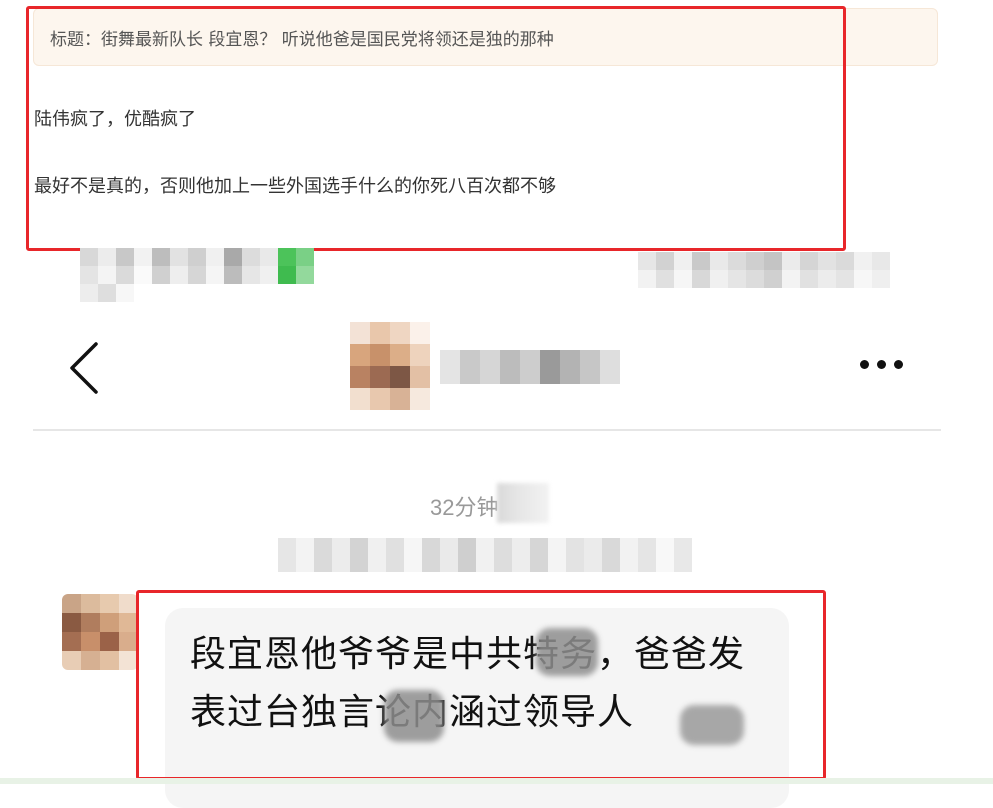  Describe the element at coordinates (881, 364) in the screenshot. I see `more-dots-icon` at that location.